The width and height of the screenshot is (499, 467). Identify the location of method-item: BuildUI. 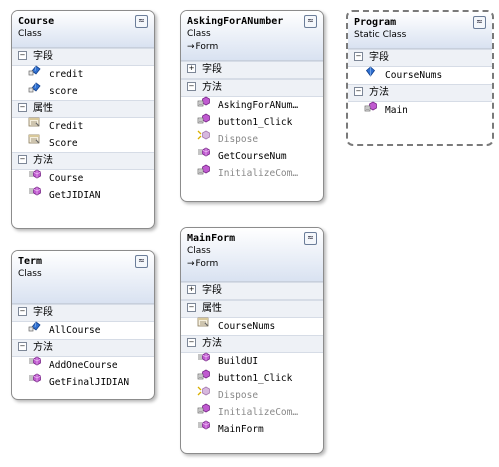
(252, 361).